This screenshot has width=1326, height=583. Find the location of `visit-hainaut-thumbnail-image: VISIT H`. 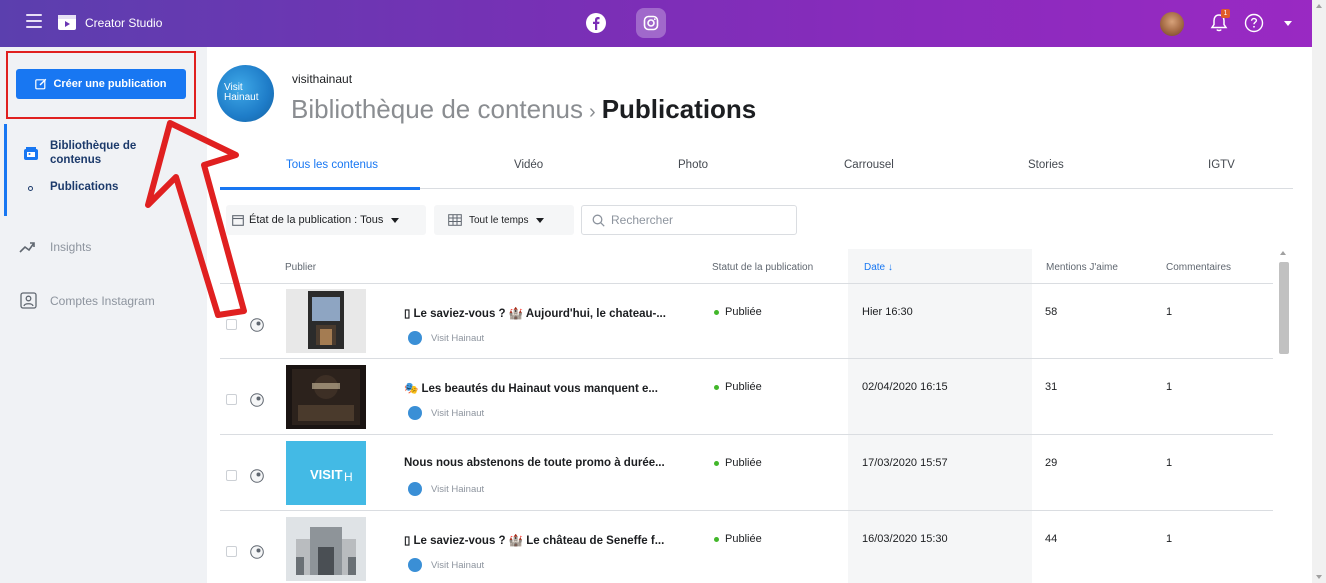

visit-hainaut-thumbnail-image: VISIT H is located at coordinates (326, 473).